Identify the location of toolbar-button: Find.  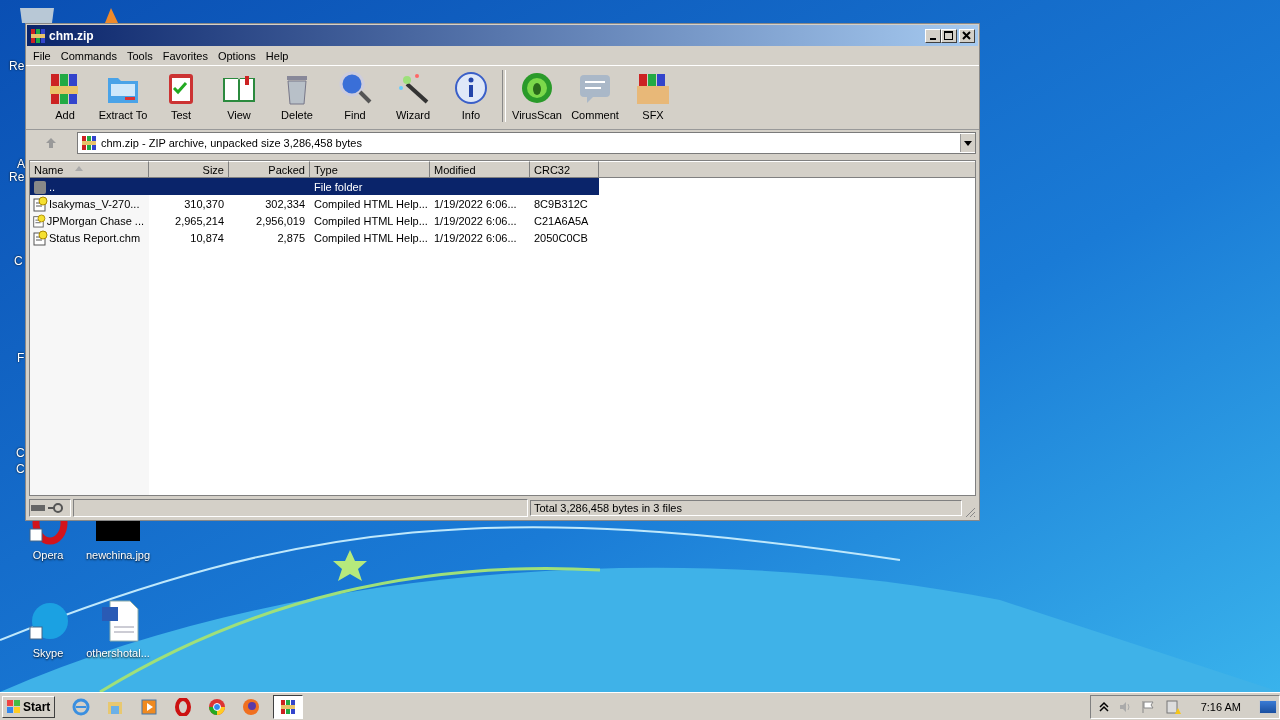
(355, 95).